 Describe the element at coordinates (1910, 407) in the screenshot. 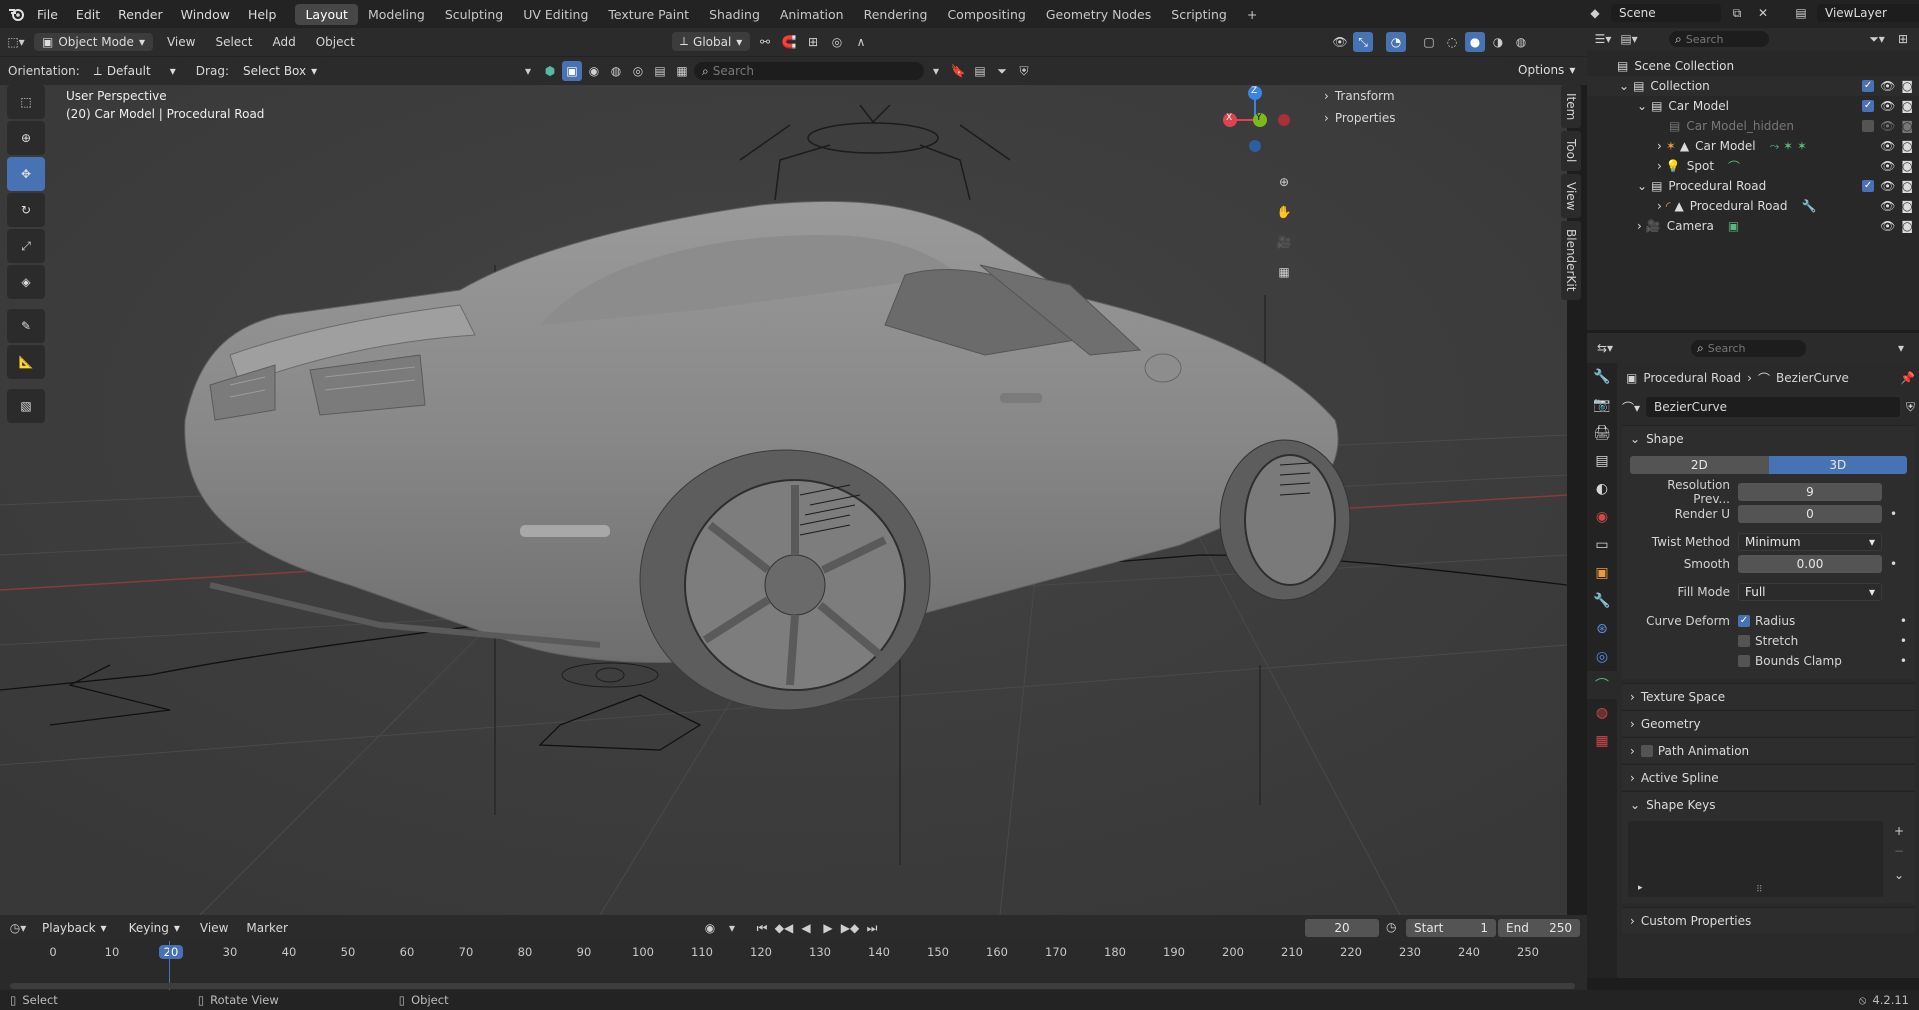

I see `fake-user-shield-icon: ⛨` at that location.